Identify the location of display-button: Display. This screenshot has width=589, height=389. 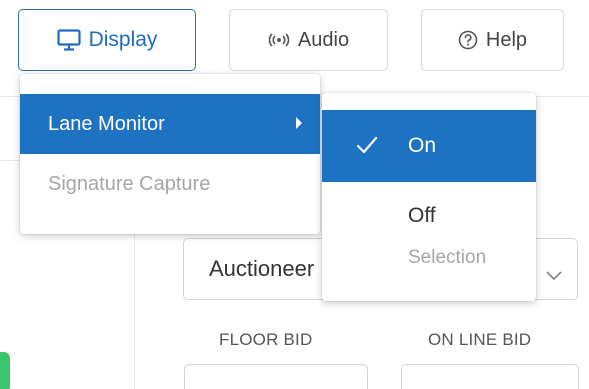
(107, 40).